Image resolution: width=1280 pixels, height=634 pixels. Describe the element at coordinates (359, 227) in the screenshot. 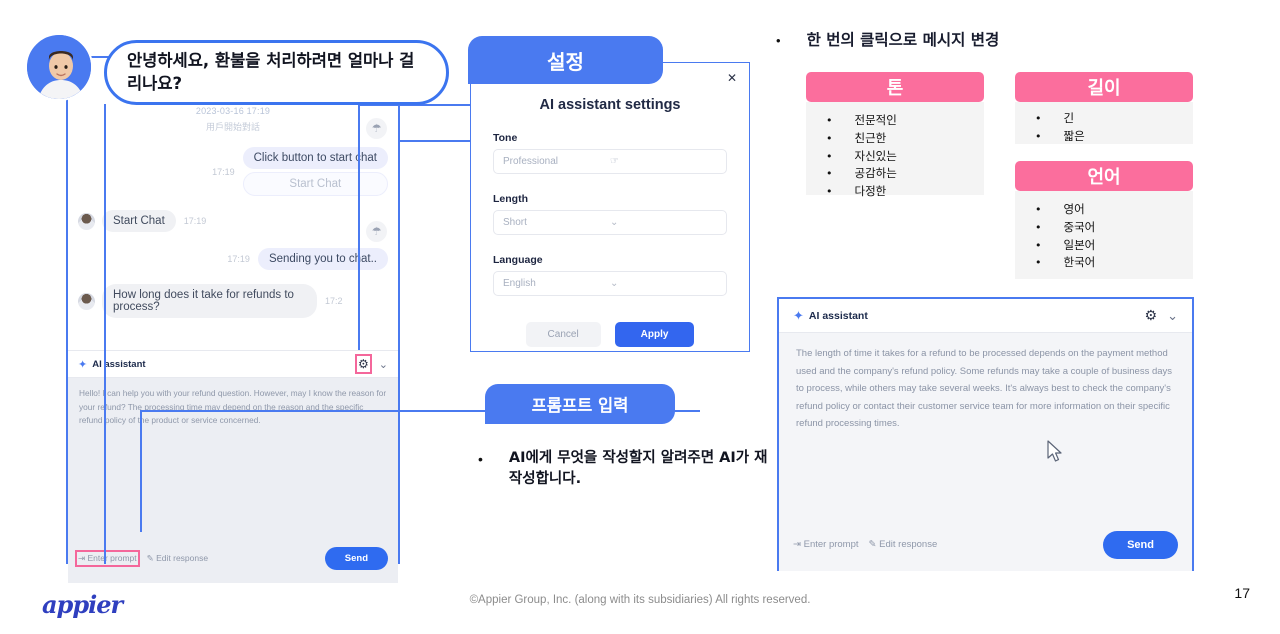

I see `connector-line-gear-vert` at that location.